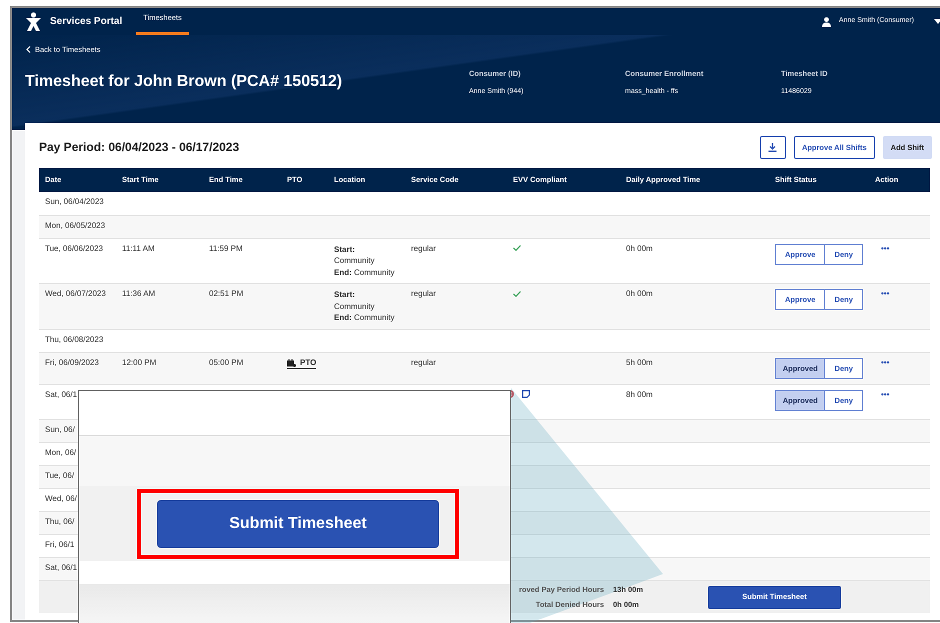  I want to click on calendar-icon, so click(291, 362).